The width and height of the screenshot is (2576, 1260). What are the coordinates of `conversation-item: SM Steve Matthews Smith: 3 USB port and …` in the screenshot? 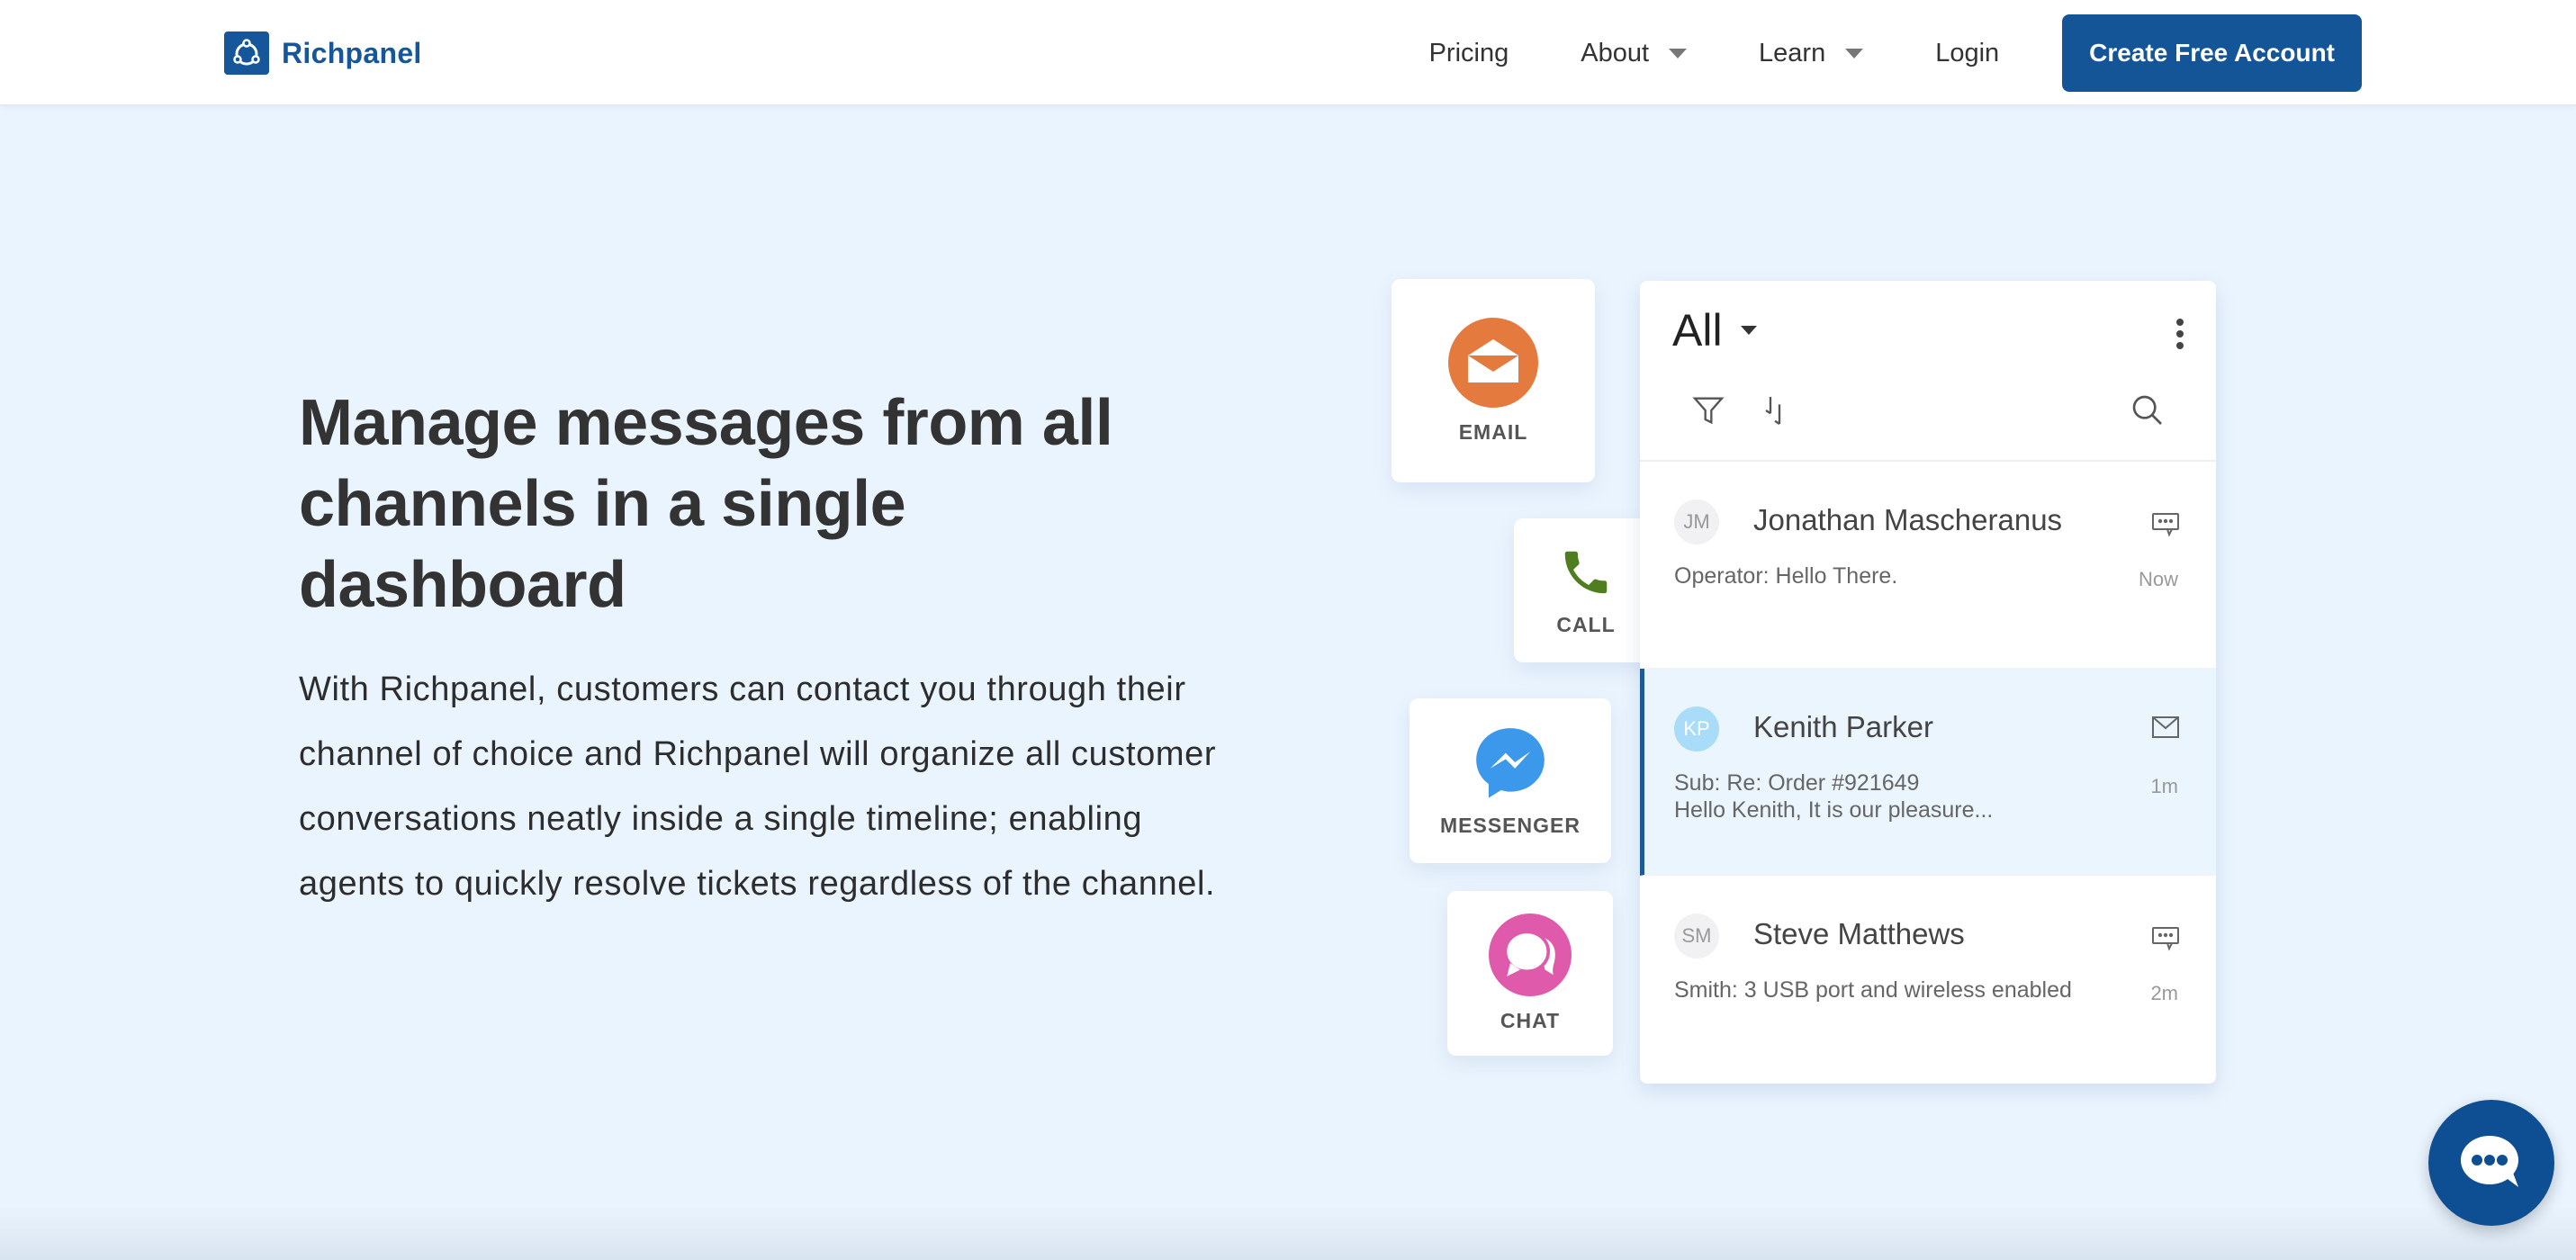 It's located at (1928, 980).